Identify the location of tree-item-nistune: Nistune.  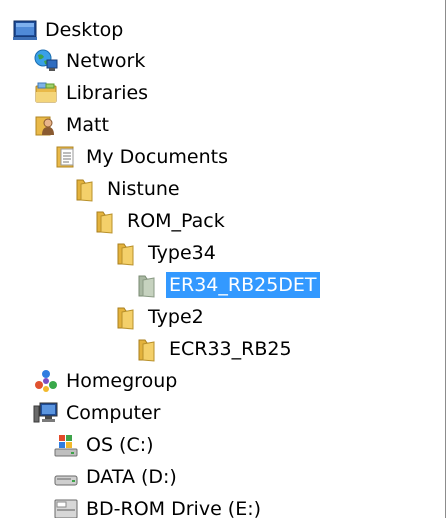
(128, 189).